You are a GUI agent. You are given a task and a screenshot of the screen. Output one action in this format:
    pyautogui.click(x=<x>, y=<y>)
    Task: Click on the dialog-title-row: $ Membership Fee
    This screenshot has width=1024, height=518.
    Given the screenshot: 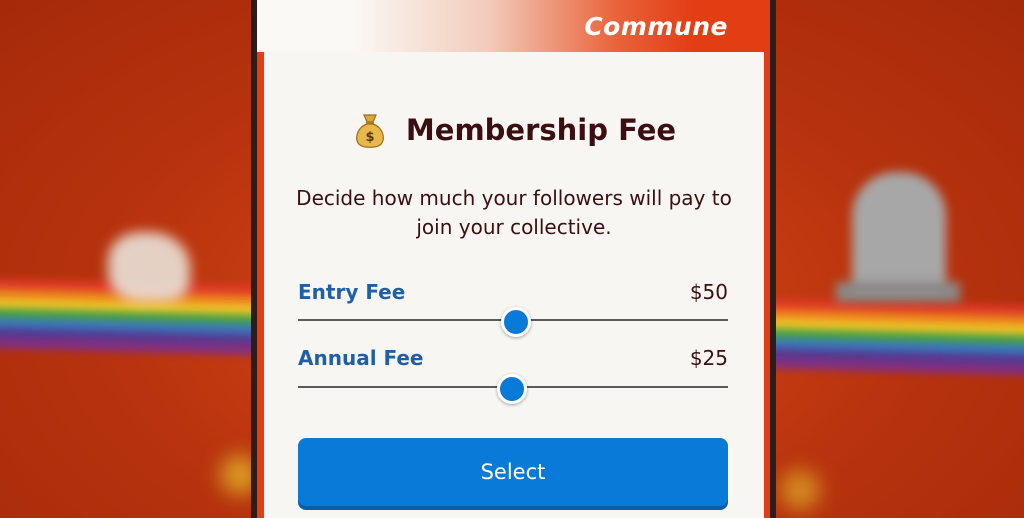 What is the action you would take?
    pyautogui.click(x=514, y=130)
    